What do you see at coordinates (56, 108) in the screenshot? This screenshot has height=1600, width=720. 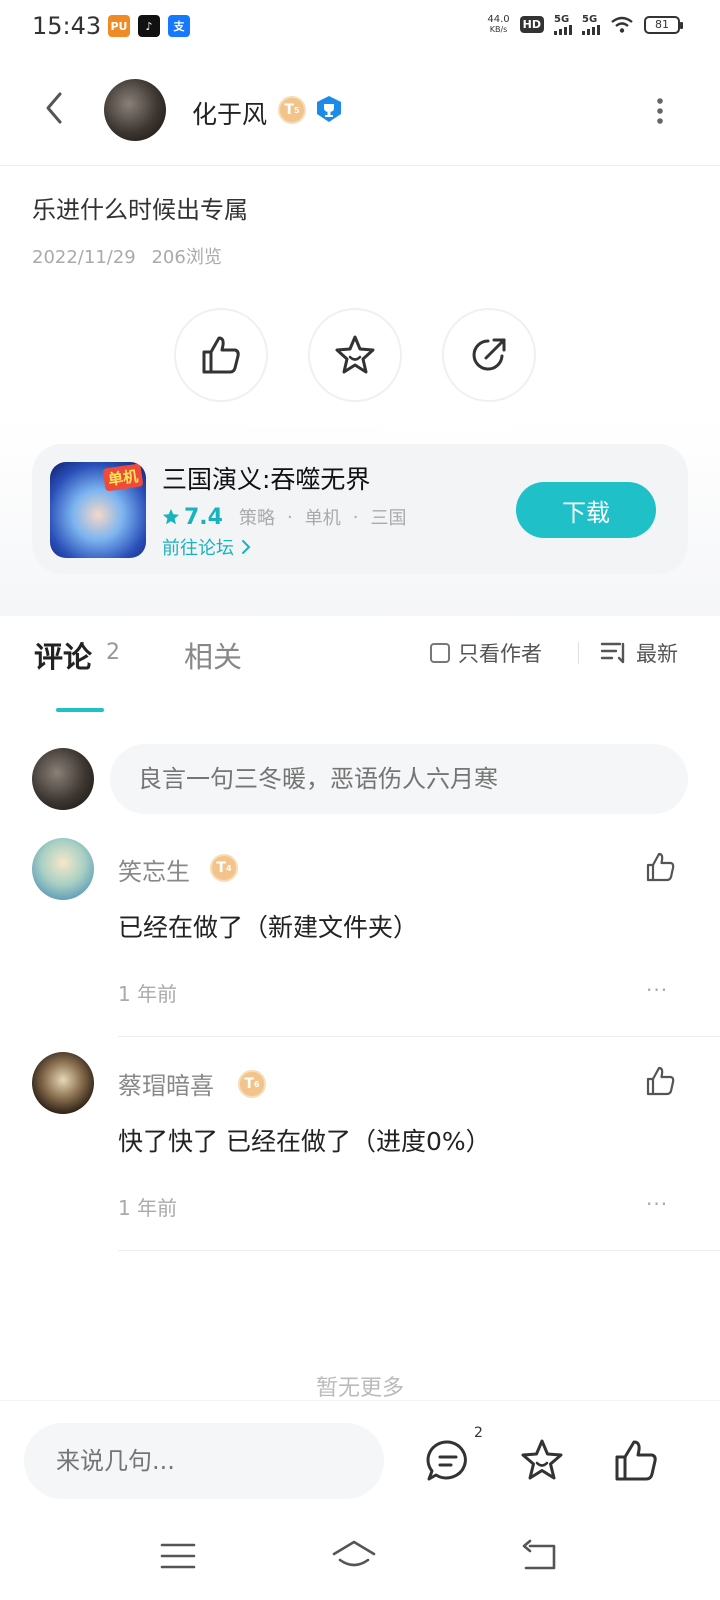 I see `back-arrow-icon` at bounding box center [56, 108].